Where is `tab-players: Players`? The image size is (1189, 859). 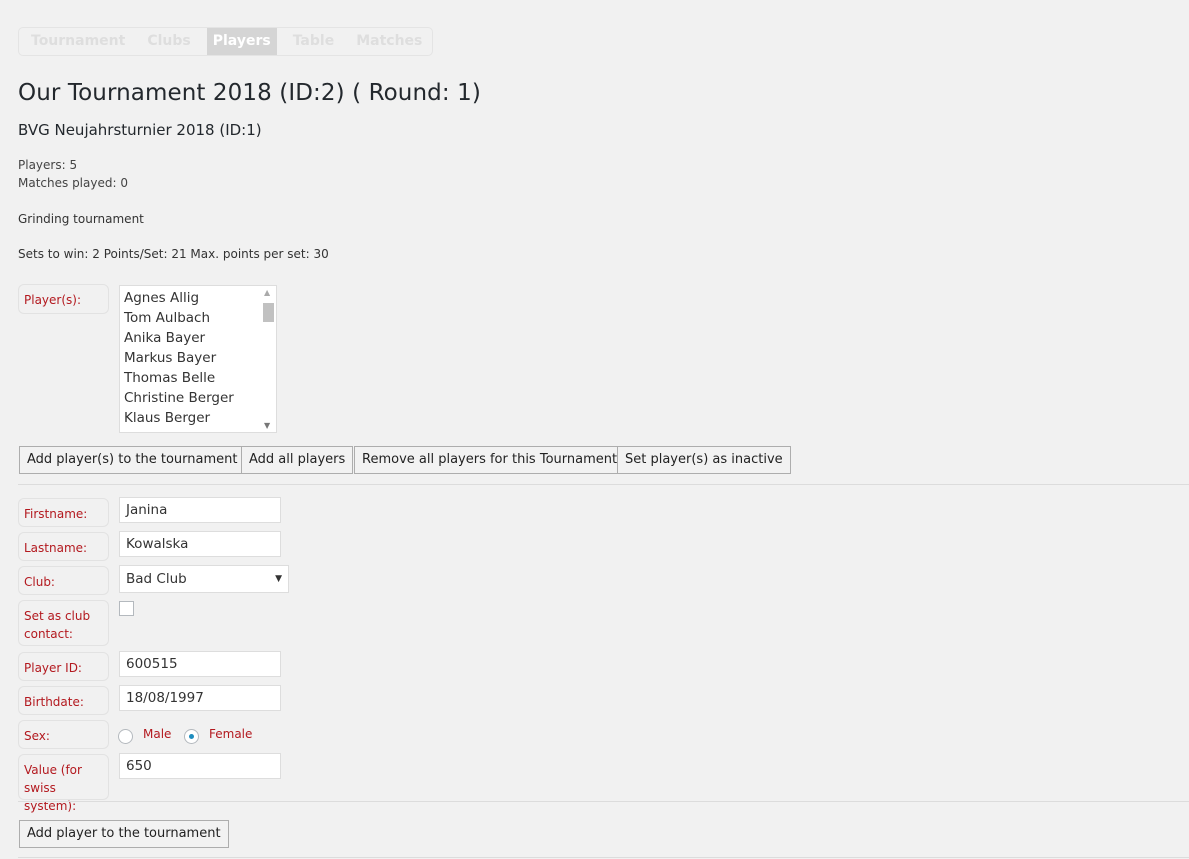
tab-players: Players is located at coordinates (241, 41).